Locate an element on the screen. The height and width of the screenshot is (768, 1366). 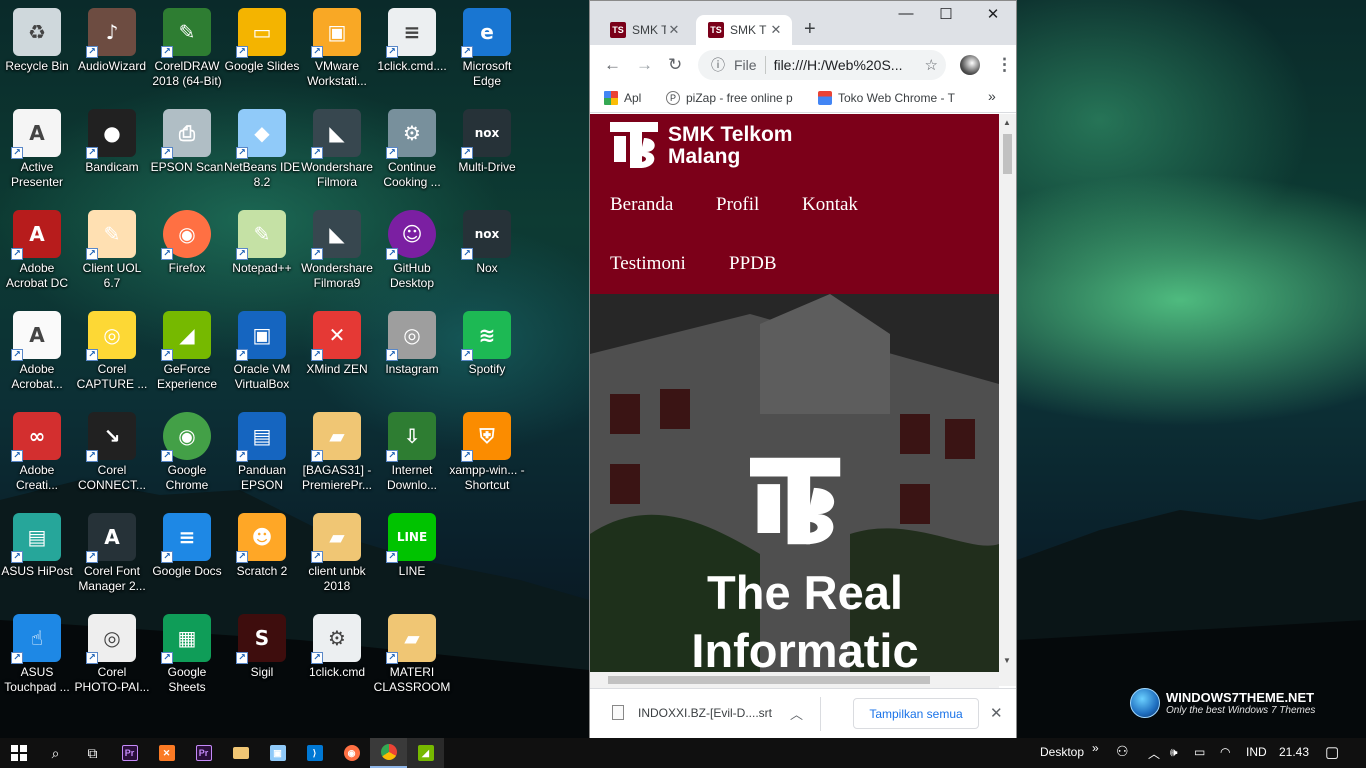
desktop-icon: ◢ ↗ GeForce Experience is located at coordinates (187, 352).